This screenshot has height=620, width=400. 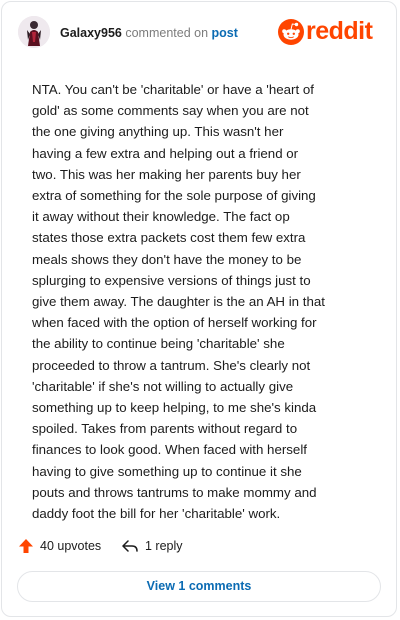 What do you see at coordinates (91, 33) in the screenshot?
I see `username: Galaxy956` at bounding box center [91, 33].